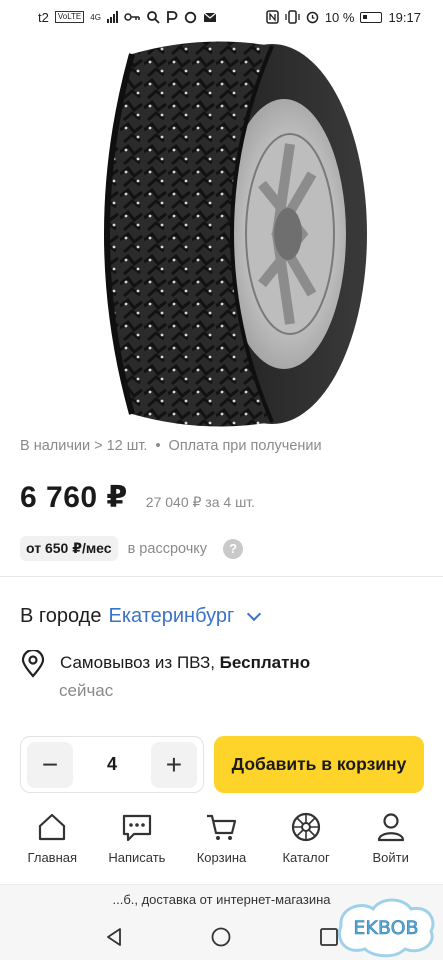  I want to click on quantity-value: 4, so click(112, 764).